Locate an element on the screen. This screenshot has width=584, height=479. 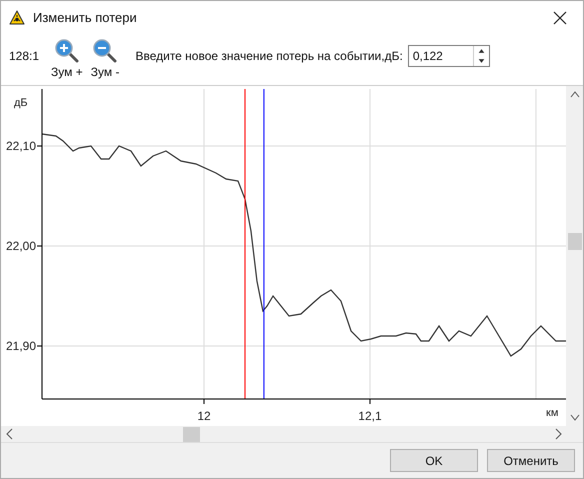
x-axis-label: км is located at coordinates (552, 413).